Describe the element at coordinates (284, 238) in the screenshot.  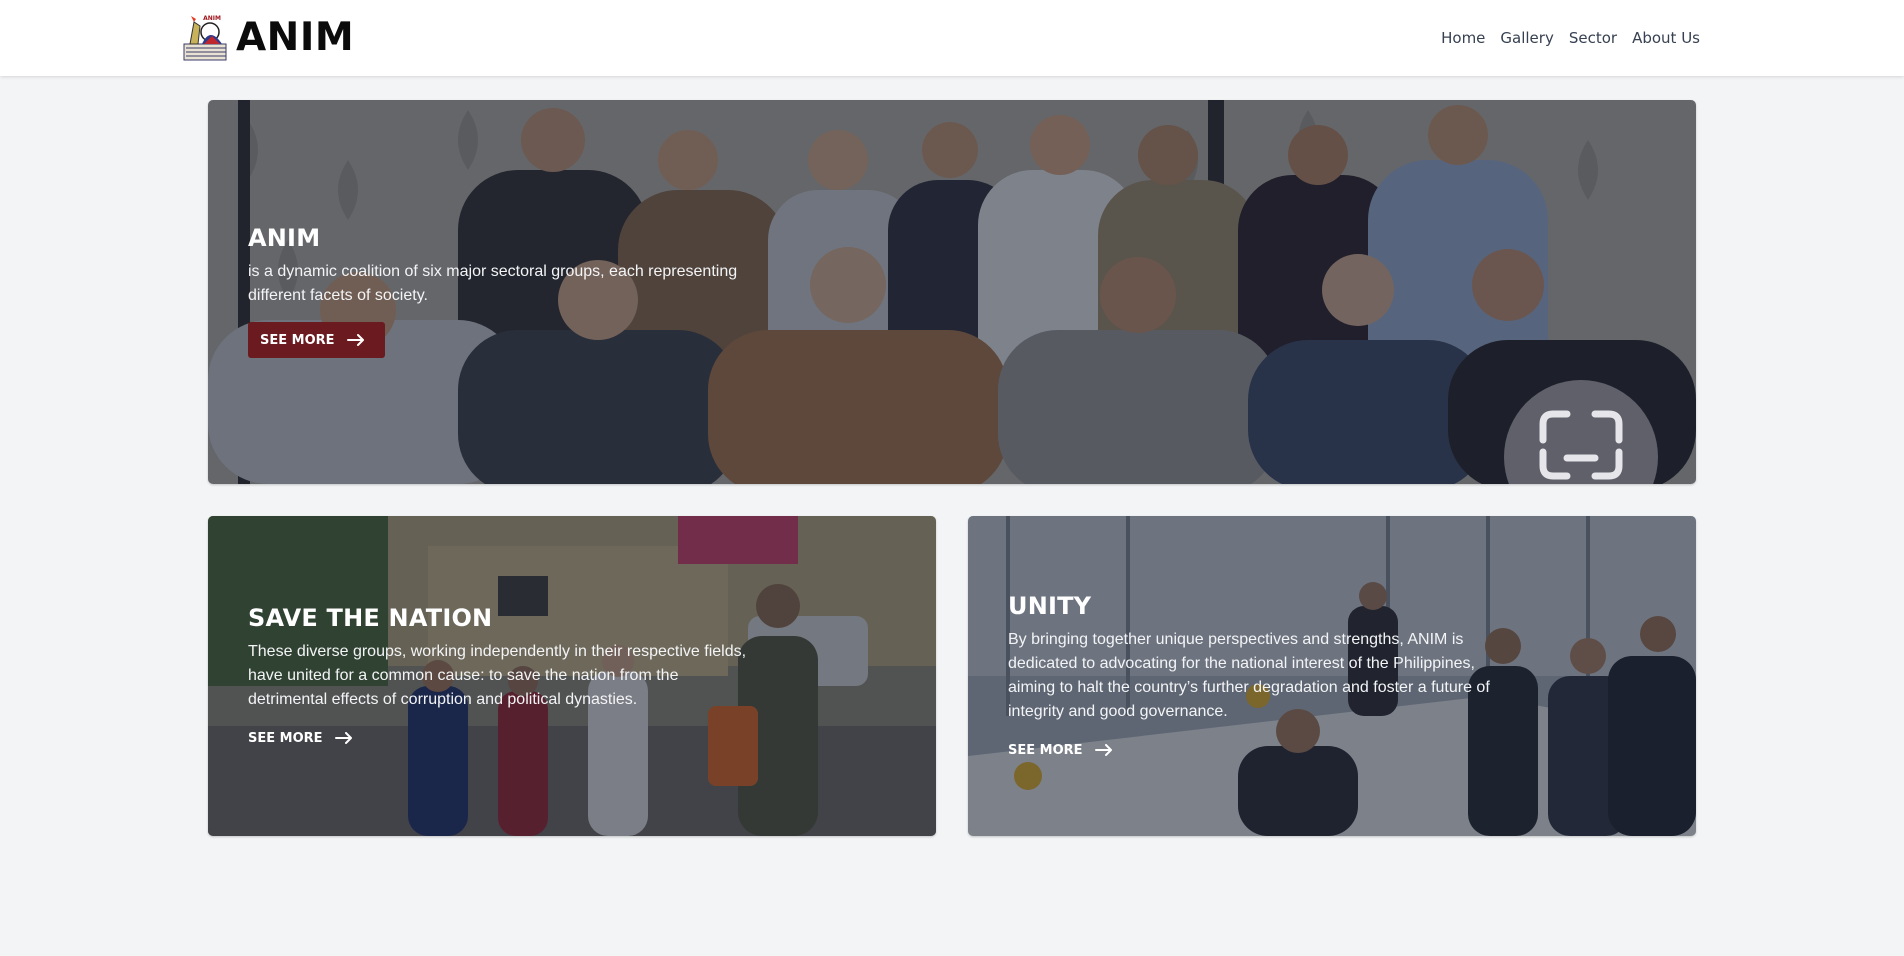
I see `hero-title: ANIM` at that location.